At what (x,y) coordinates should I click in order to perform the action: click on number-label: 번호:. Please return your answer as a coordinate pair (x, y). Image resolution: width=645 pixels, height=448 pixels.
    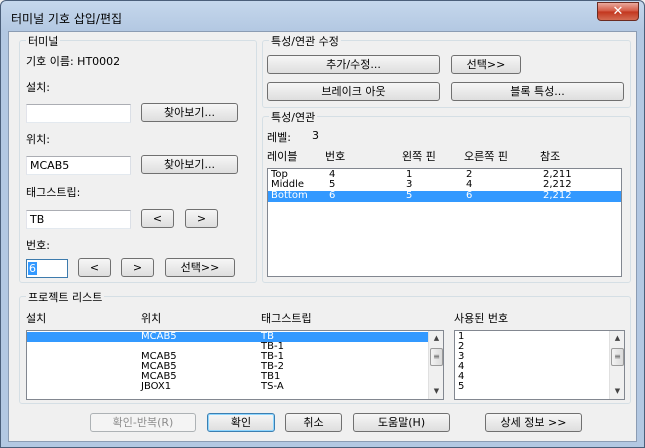
    Looking at the image, I should click on (38, 245).